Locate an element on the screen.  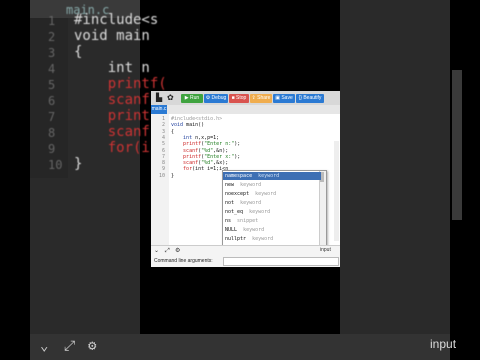
code-line: { is located at coordinates (173, 131).